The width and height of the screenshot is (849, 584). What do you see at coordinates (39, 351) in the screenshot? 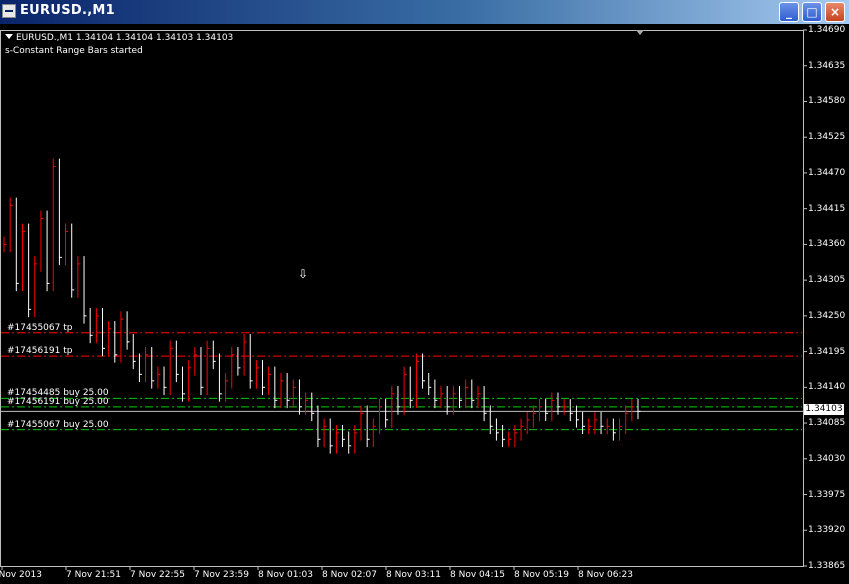
I see `order-label: #17456191 tp` at bounding box center [39, 351].